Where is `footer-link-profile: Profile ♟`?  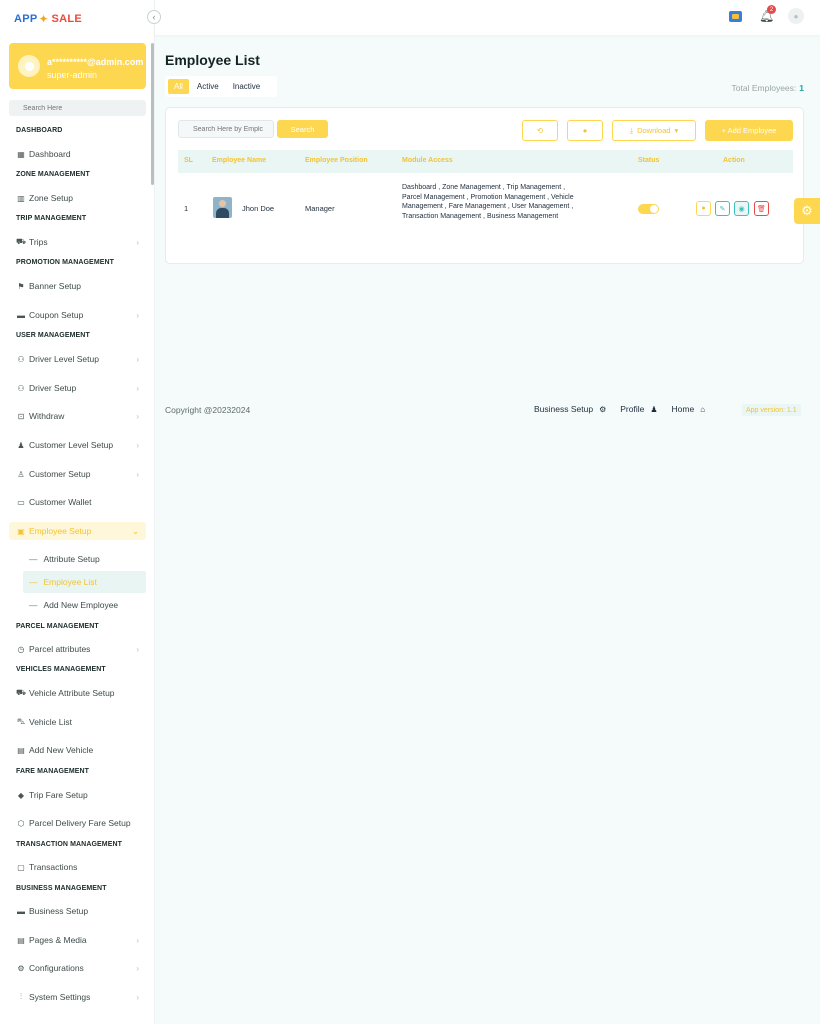
footer-link-profile: Profile ♟ is located at coordinates (638, 409).